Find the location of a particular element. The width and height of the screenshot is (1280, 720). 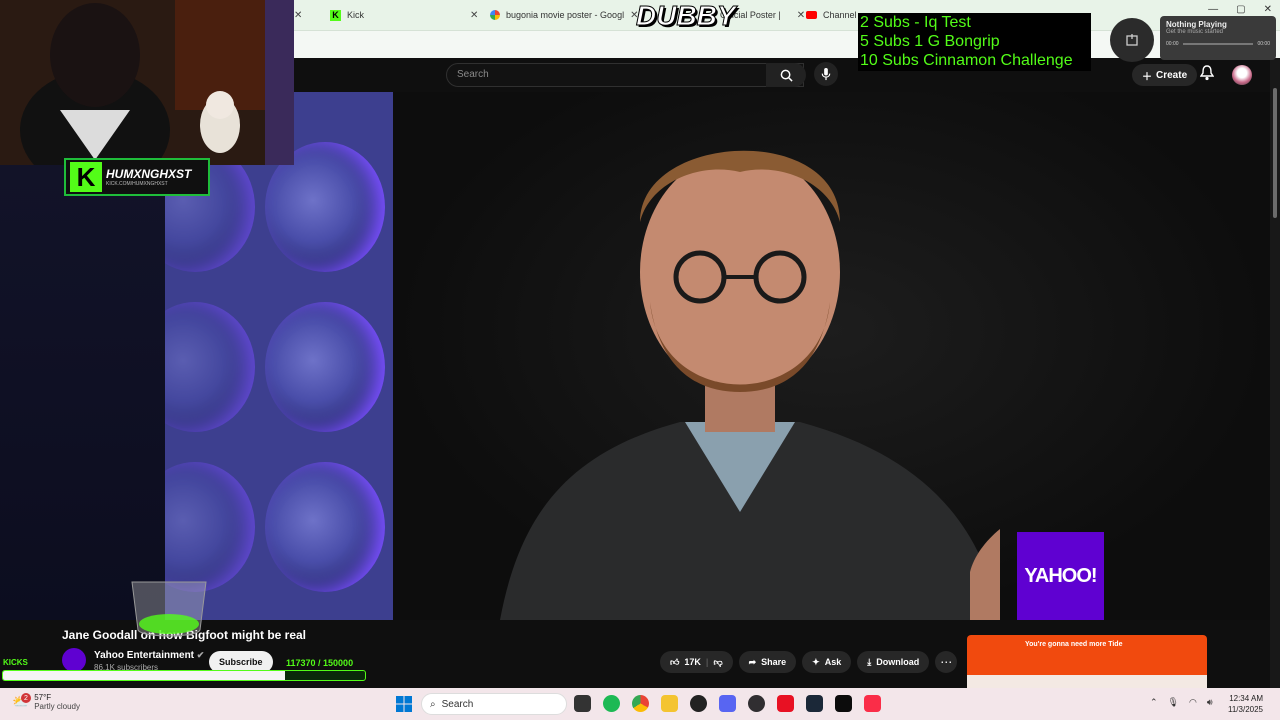

sub-goal: 5 Subs 1 G Bongrip is located at coordinates (930, 41).